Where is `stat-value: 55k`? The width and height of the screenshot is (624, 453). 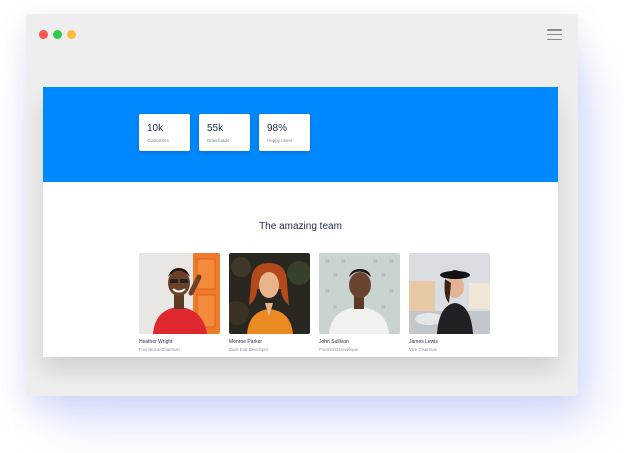
stat-value: 55k is located at coordinates (215, 128).